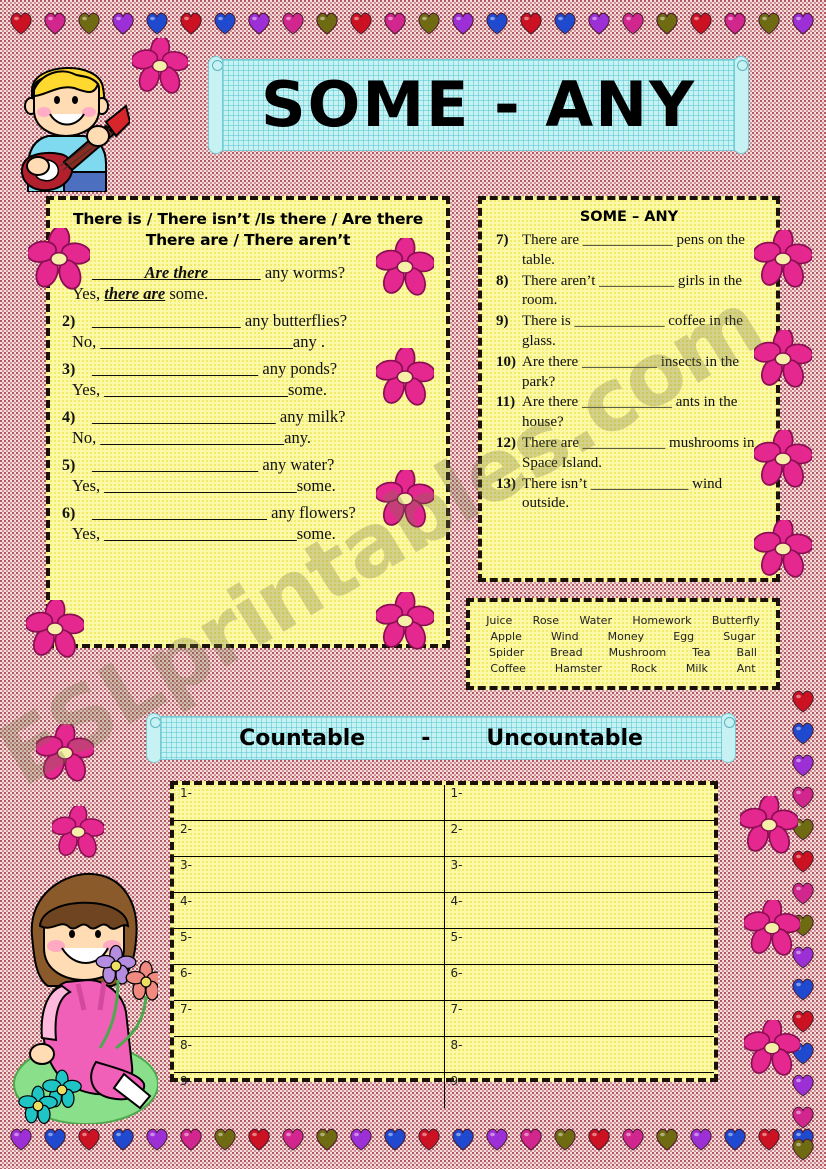 Image resolution: width=826 pixels, height=1169 pixels. I want to click on uncountable-cell: 6-, so click(578, 982).